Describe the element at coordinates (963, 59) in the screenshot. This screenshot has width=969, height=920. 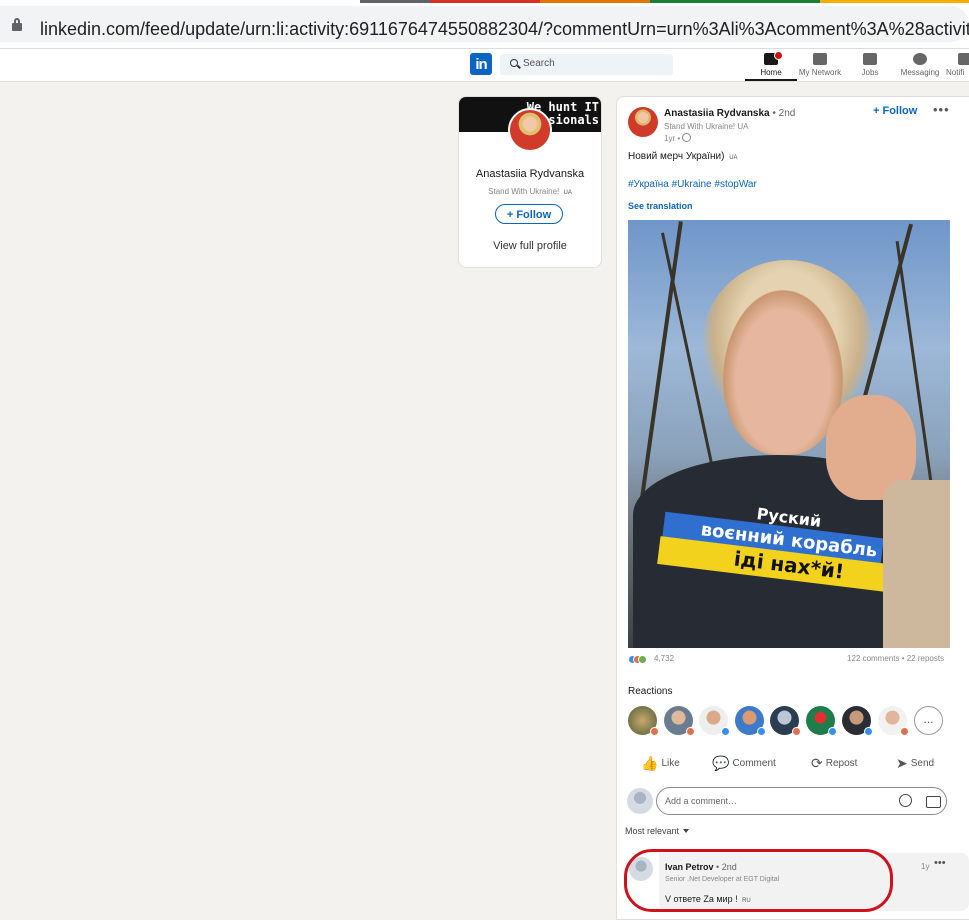
I see `bell-icon` at that location.